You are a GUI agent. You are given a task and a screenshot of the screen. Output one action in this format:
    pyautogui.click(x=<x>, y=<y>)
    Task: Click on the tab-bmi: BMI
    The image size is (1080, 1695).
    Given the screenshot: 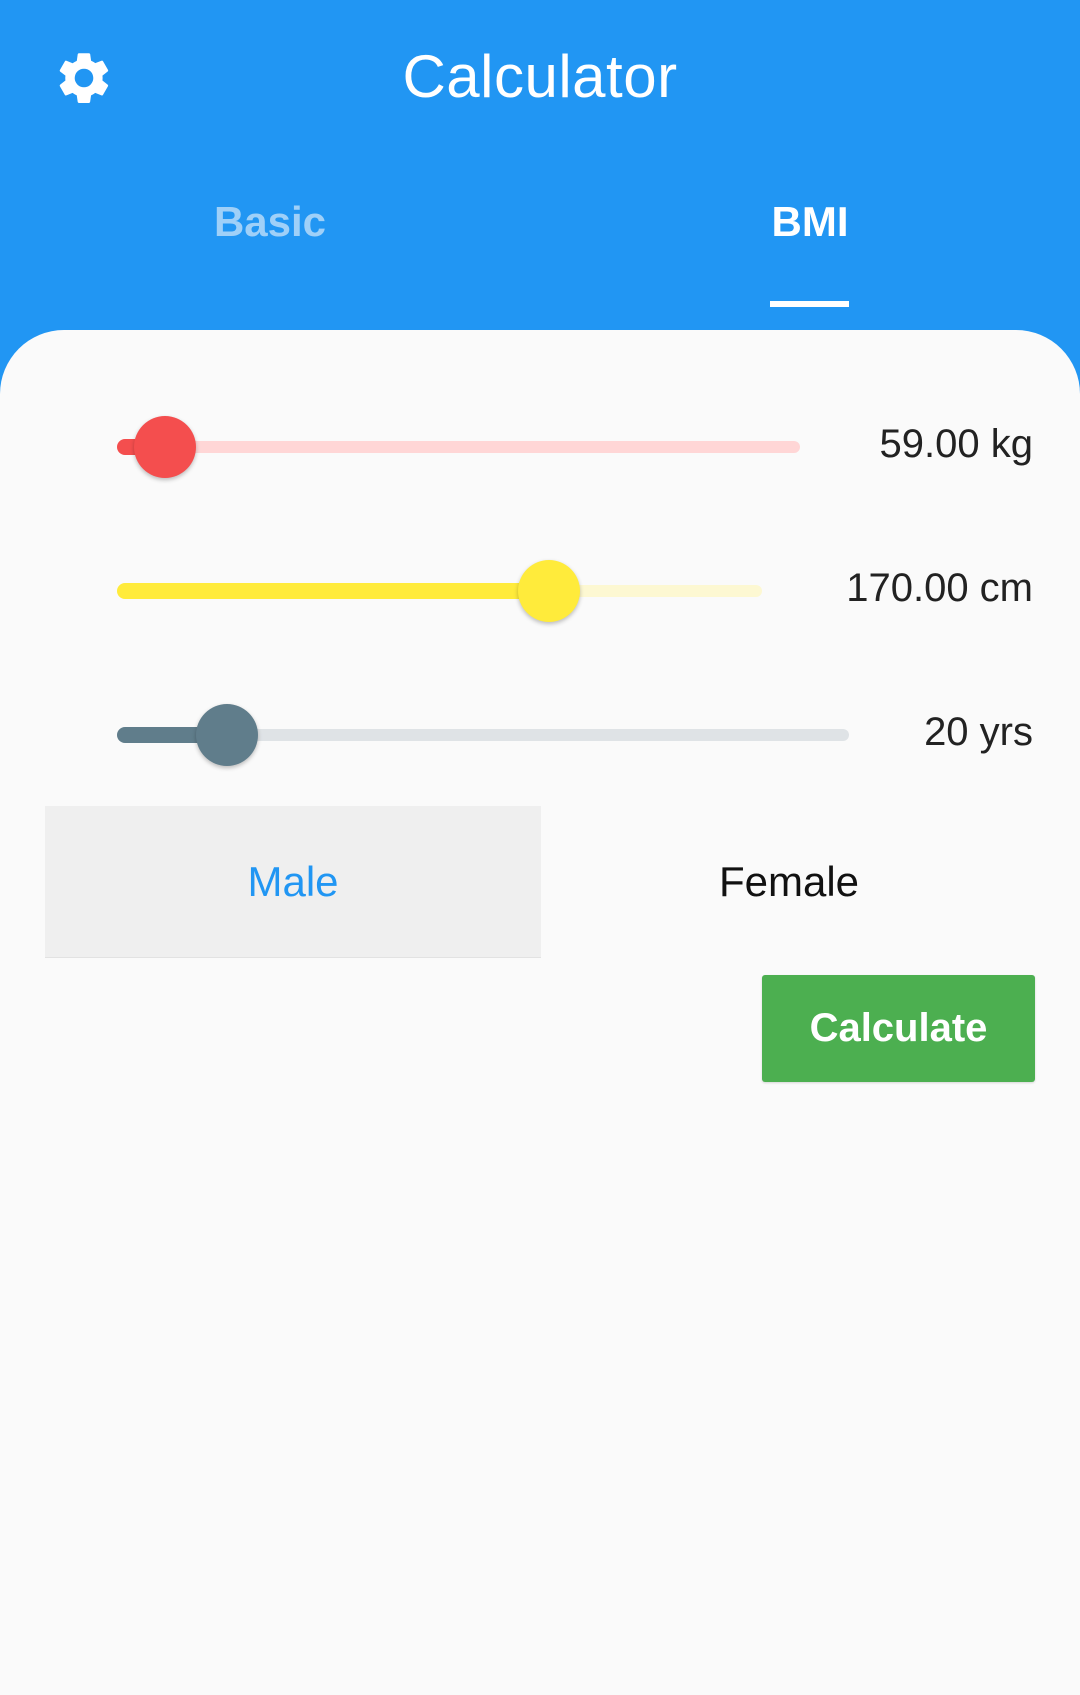 What is the action you would take?
    pyautogui.click(x=810, y=253)
    